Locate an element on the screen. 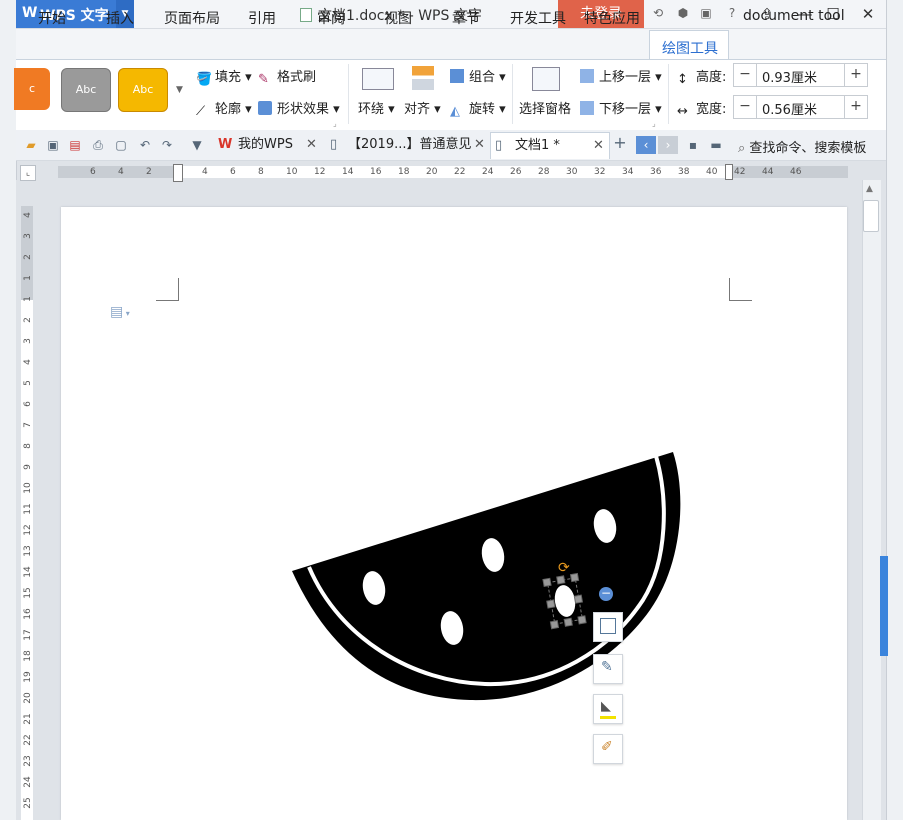  doc-tab-opinion: ▯ 【2019...】普通意见 ✕ is located at coordinates (407, 145).